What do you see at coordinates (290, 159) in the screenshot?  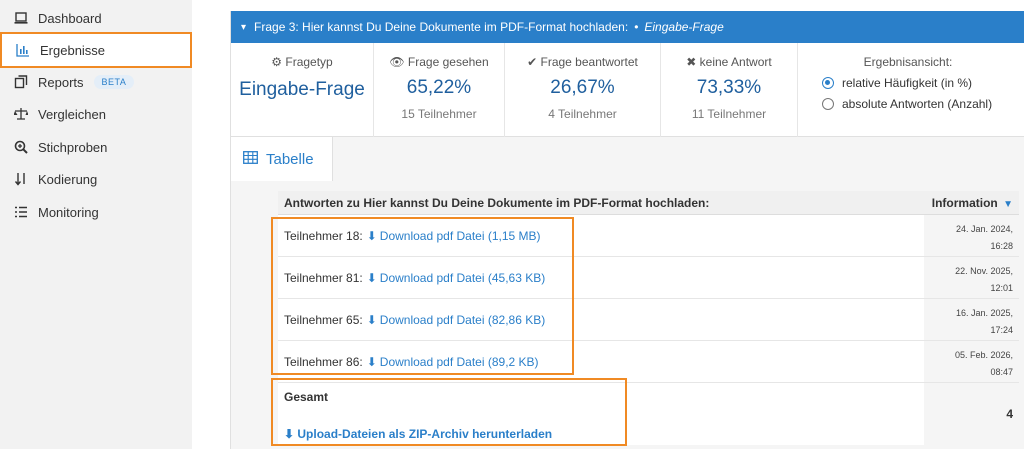 I see `tab-label: Tabelle` at bounding box center [290, 159].